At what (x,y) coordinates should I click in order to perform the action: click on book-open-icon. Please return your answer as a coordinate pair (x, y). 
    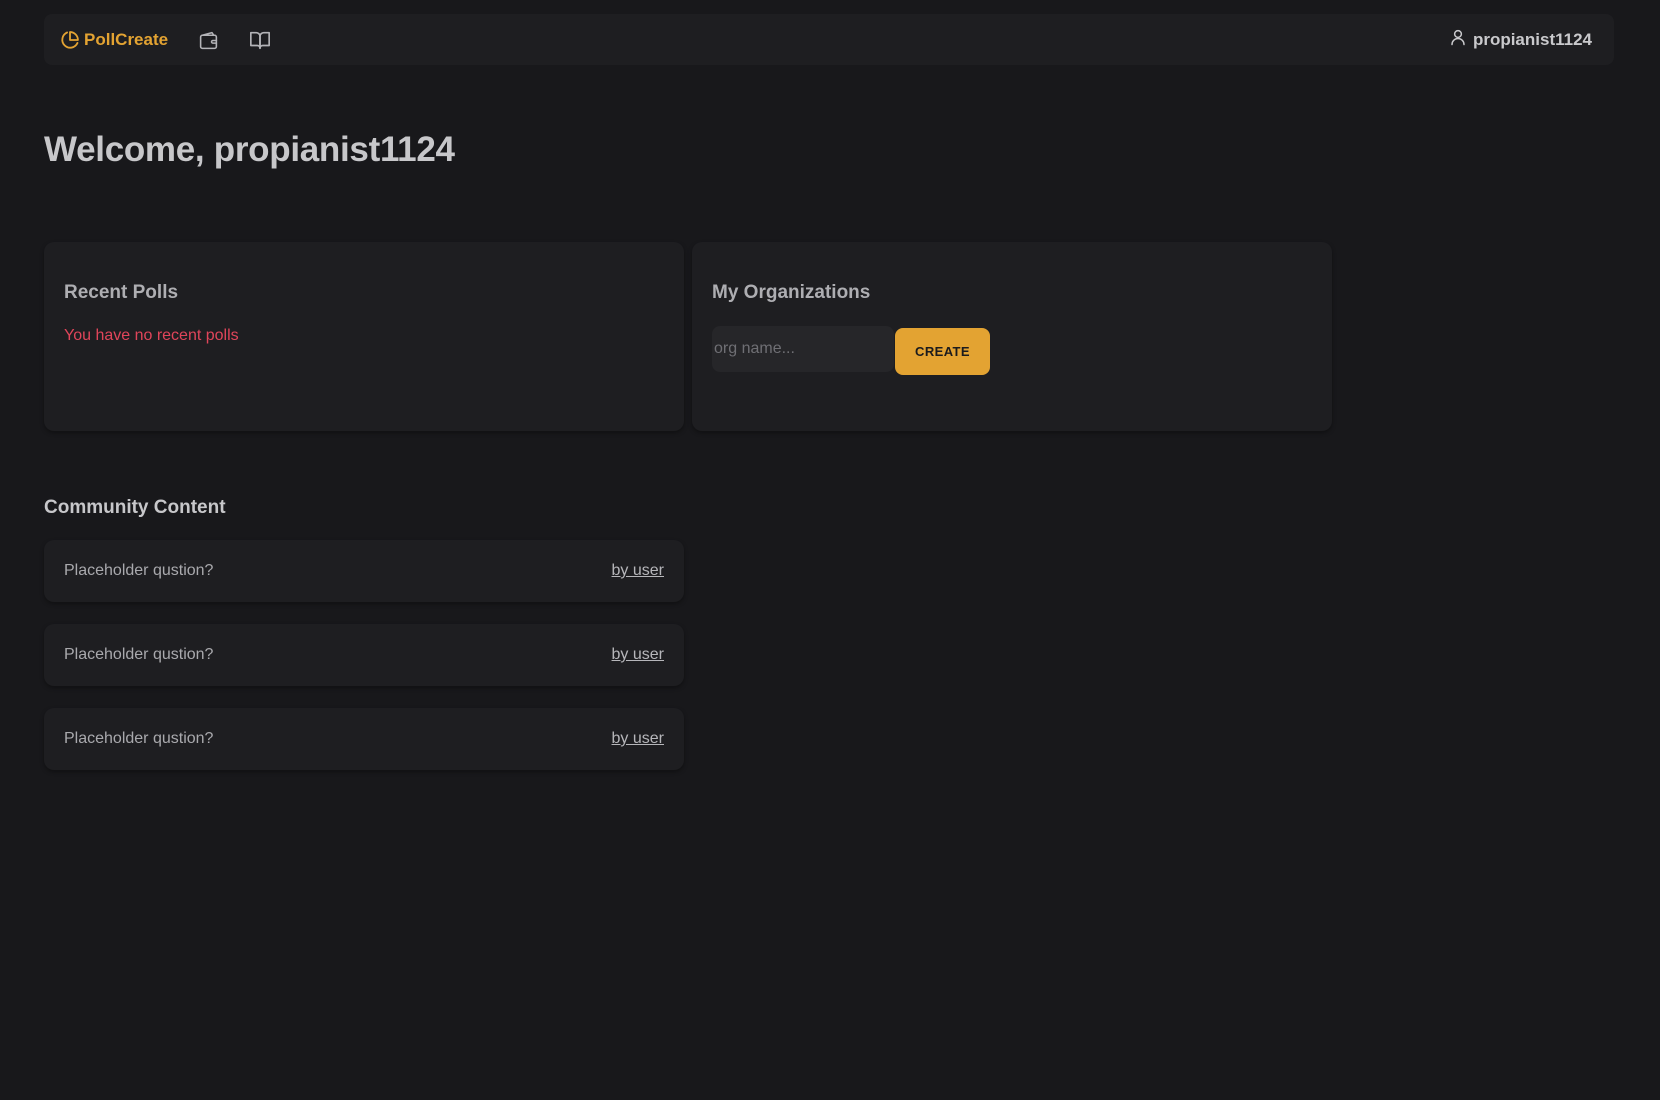
    Looking at the image, I should click on (260, 40).